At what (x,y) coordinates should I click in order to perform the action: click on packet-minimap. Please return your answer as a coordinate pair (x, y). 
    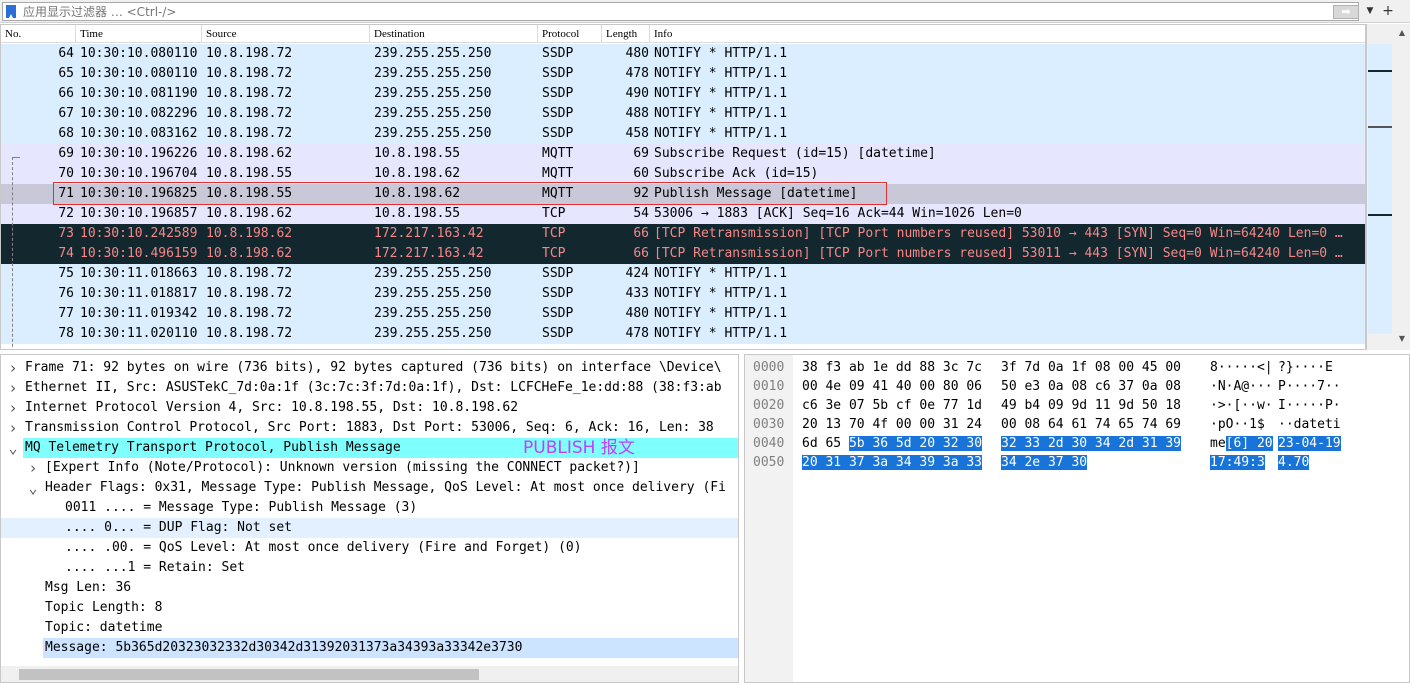
    Looking at the image, I should click on (1380, 189).